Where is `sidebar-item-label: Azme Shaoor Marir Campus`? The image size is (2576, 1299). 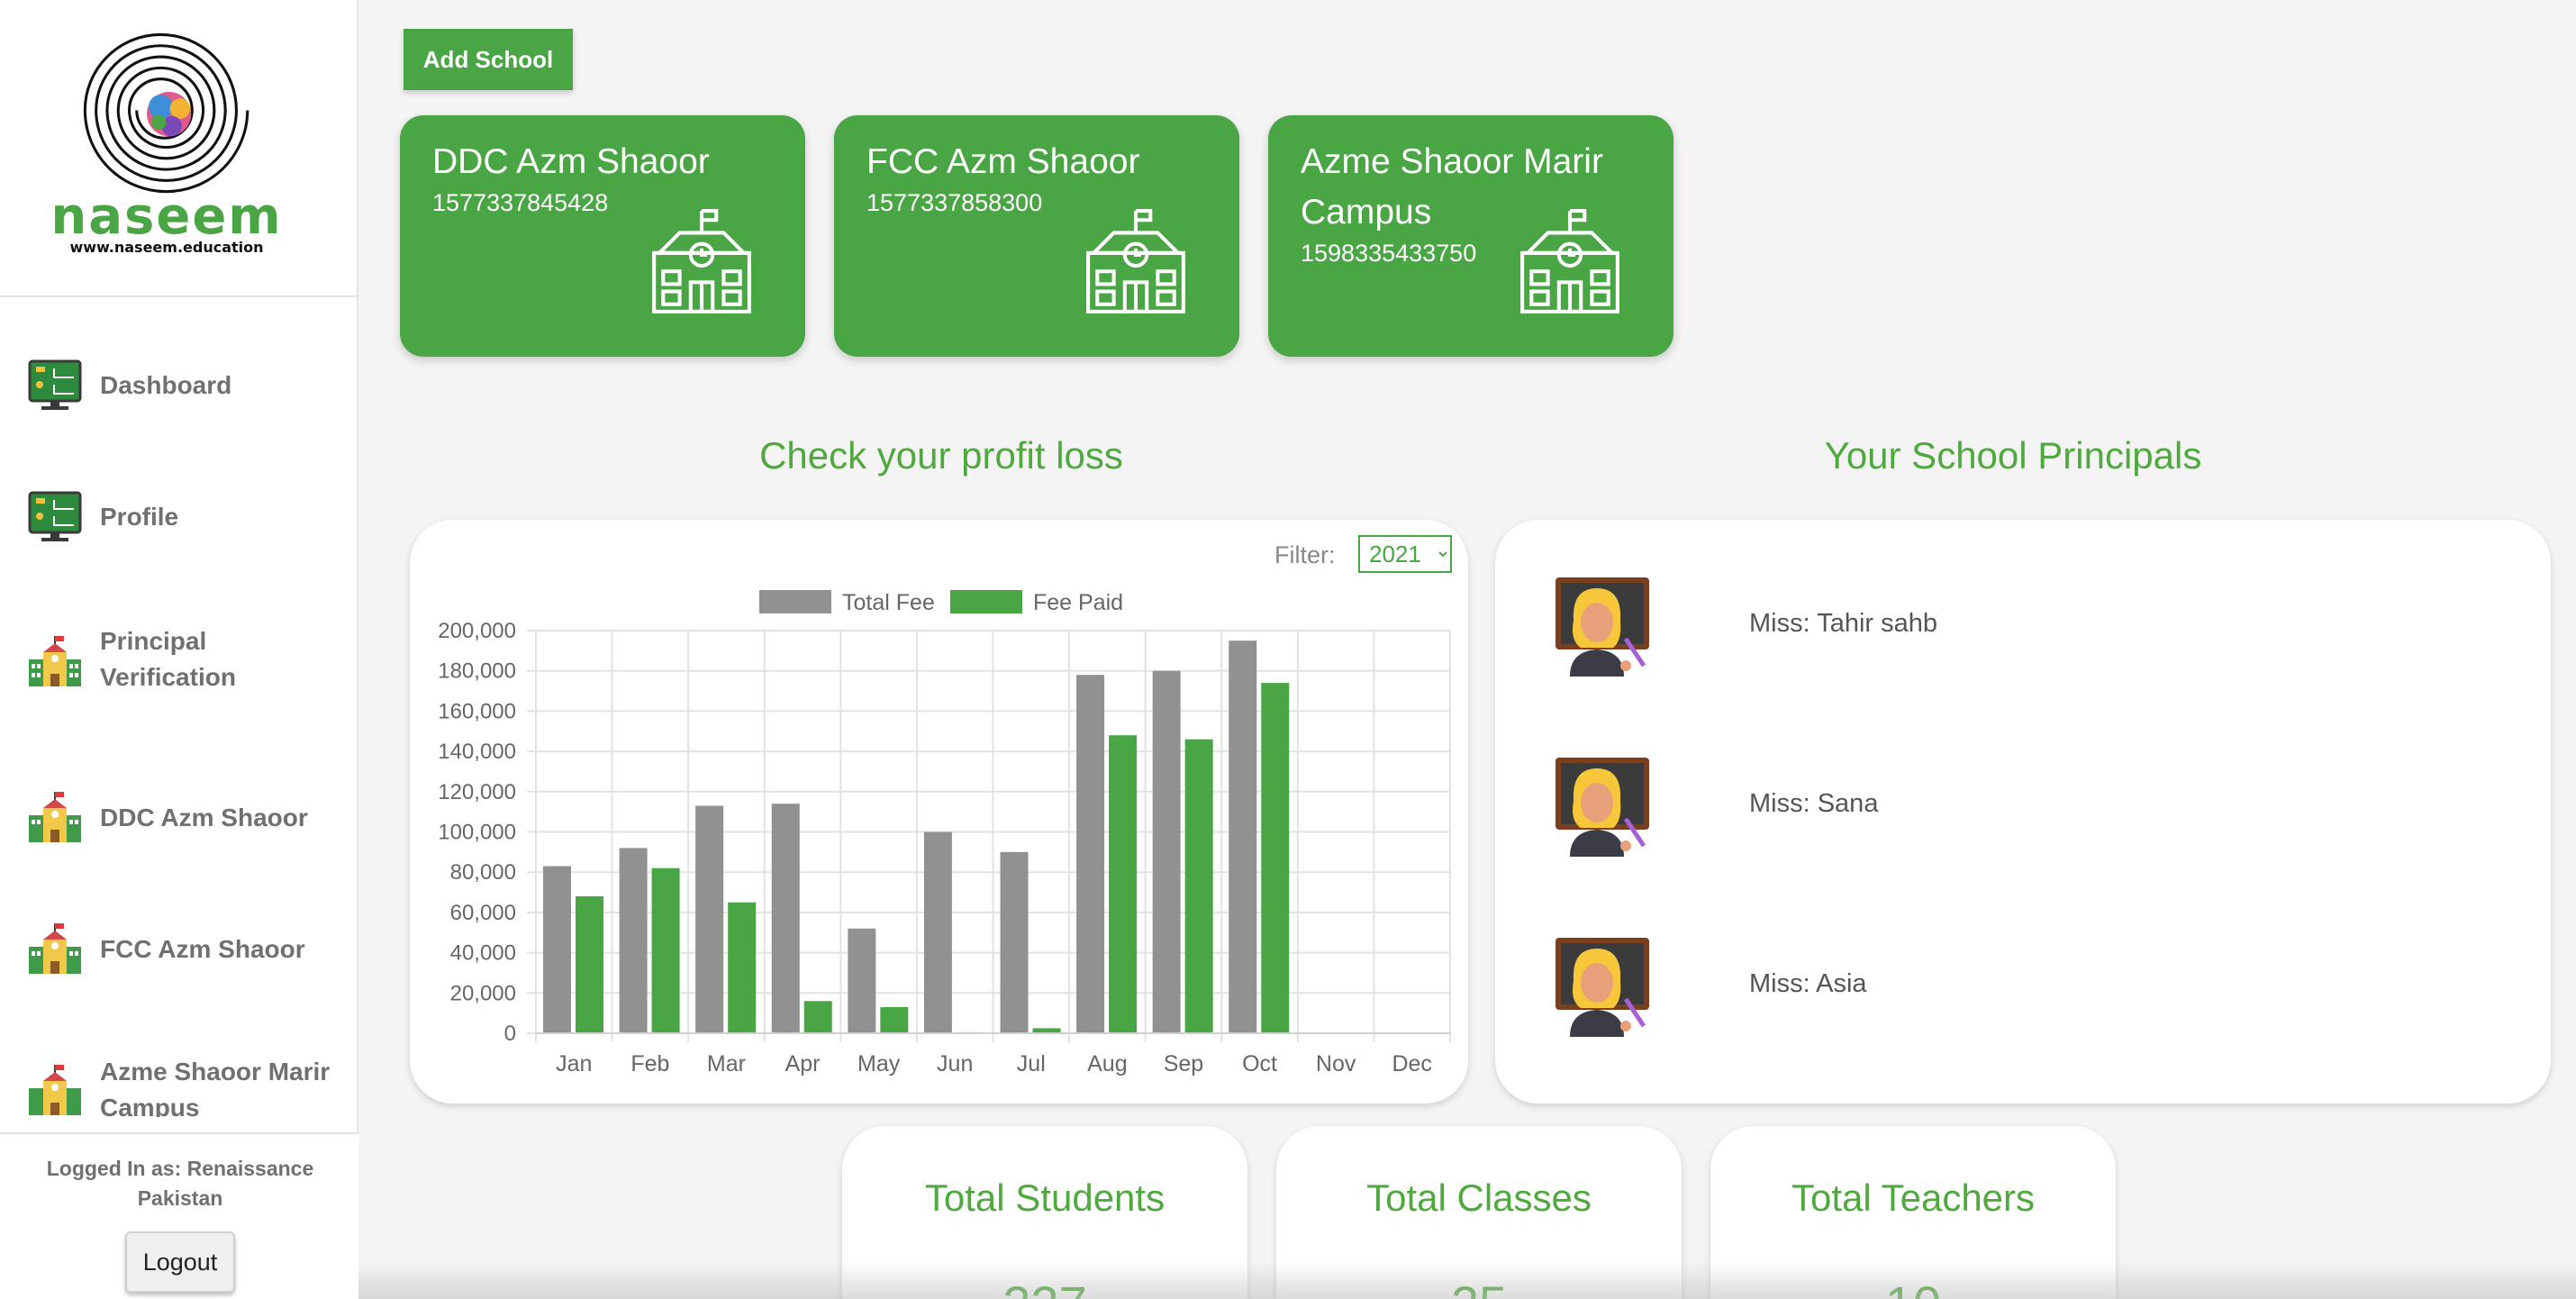
sidebar-item-label: Azme Shaoor Marir Campus is located at coordinates (215, 1087).